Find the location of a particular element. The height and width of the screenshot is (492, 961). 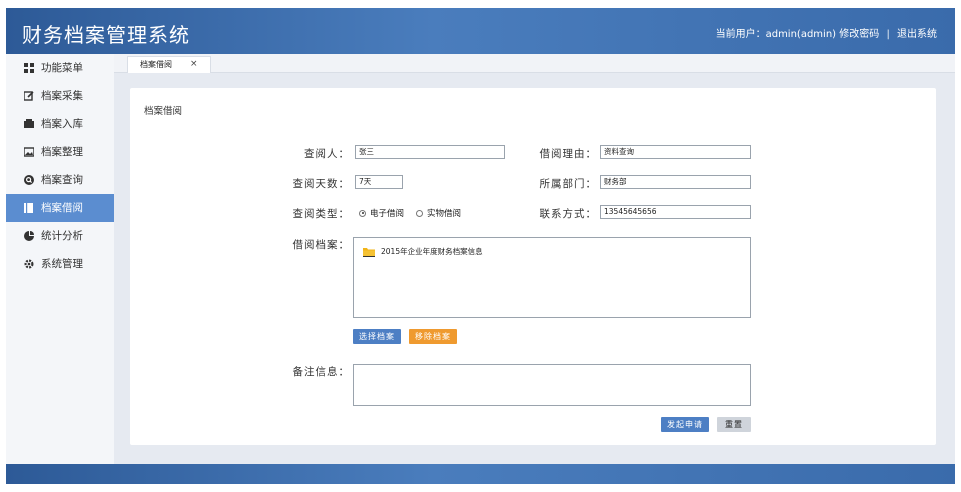

app-header: 财务档案管理系统 当前用户：admin(admin) 修改密码 | 退出系统 is located at coordinates (480, 31).